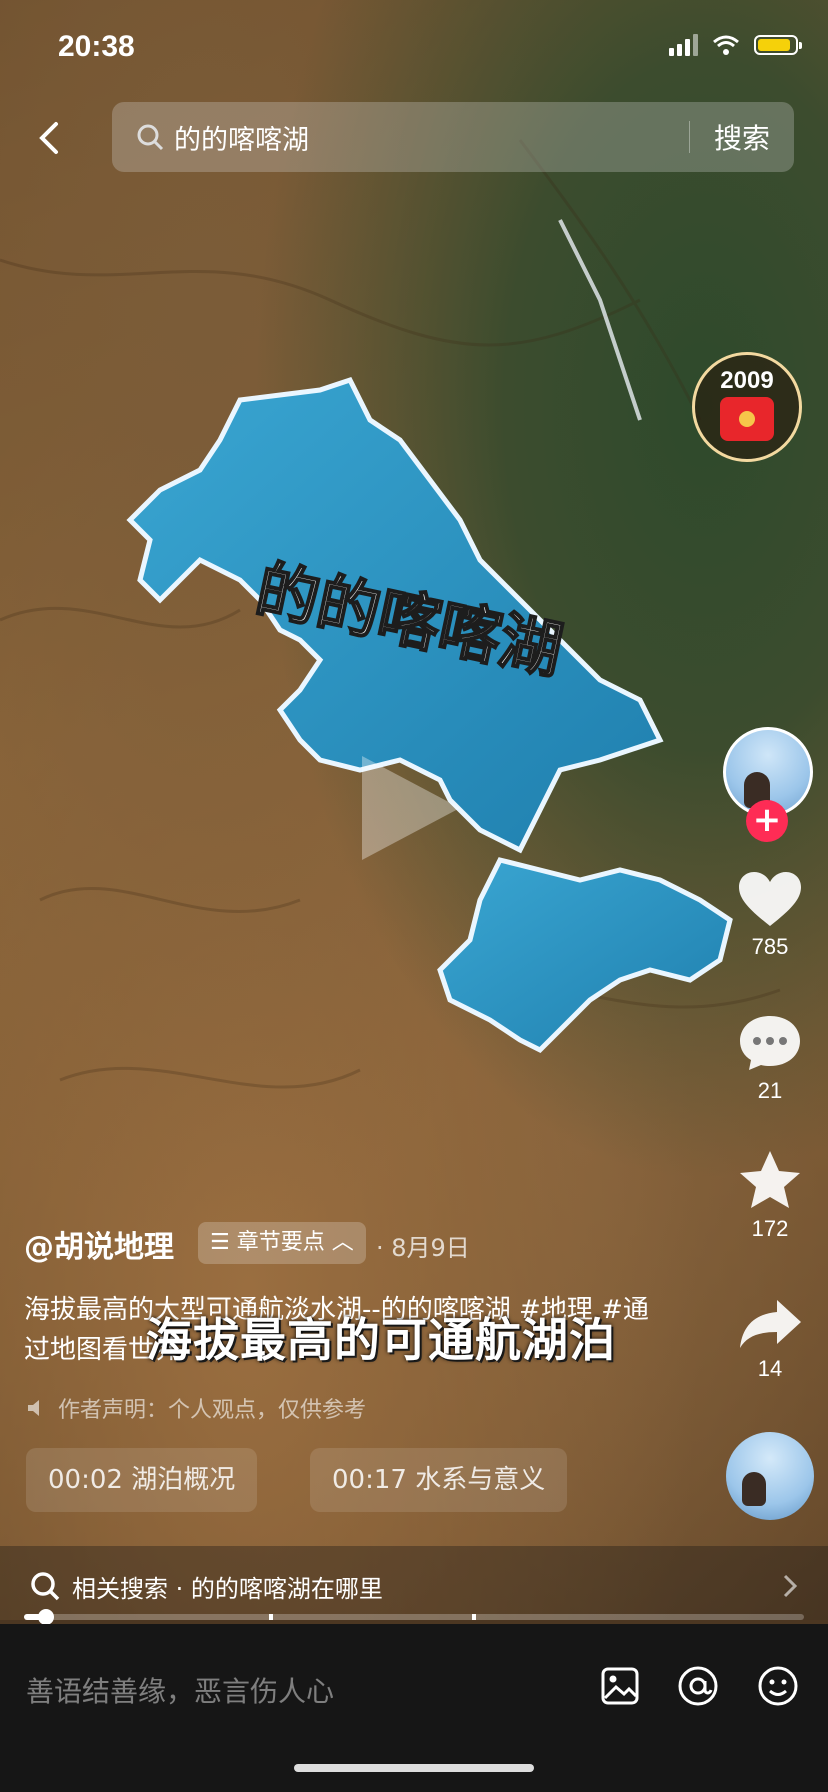 This screenshot has height=1792, width=828. Describe the element at coordinates (620, 1686) in the screenshot. I see `image-icon` at that location.